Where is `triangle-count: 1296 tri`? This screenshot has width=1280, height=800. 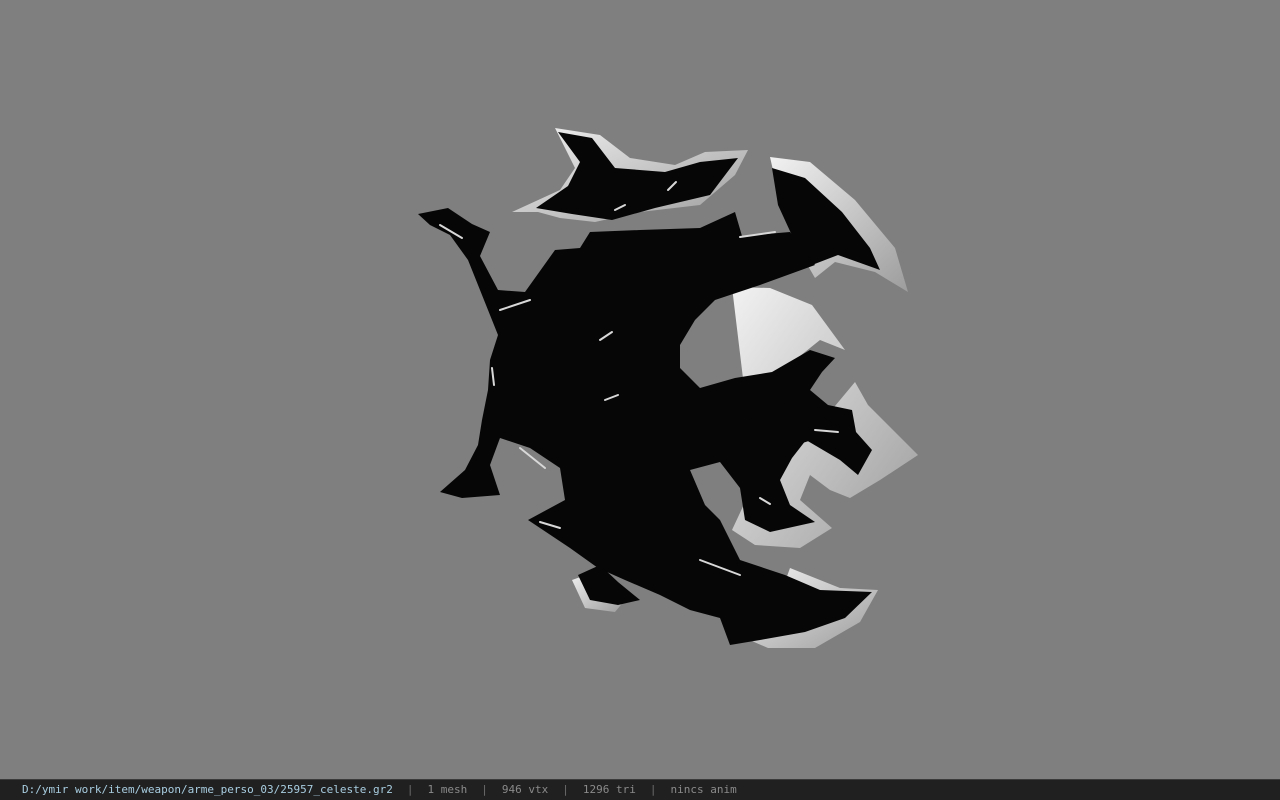 triangle-count: 1296 tri is located at coordinates (609, 789).